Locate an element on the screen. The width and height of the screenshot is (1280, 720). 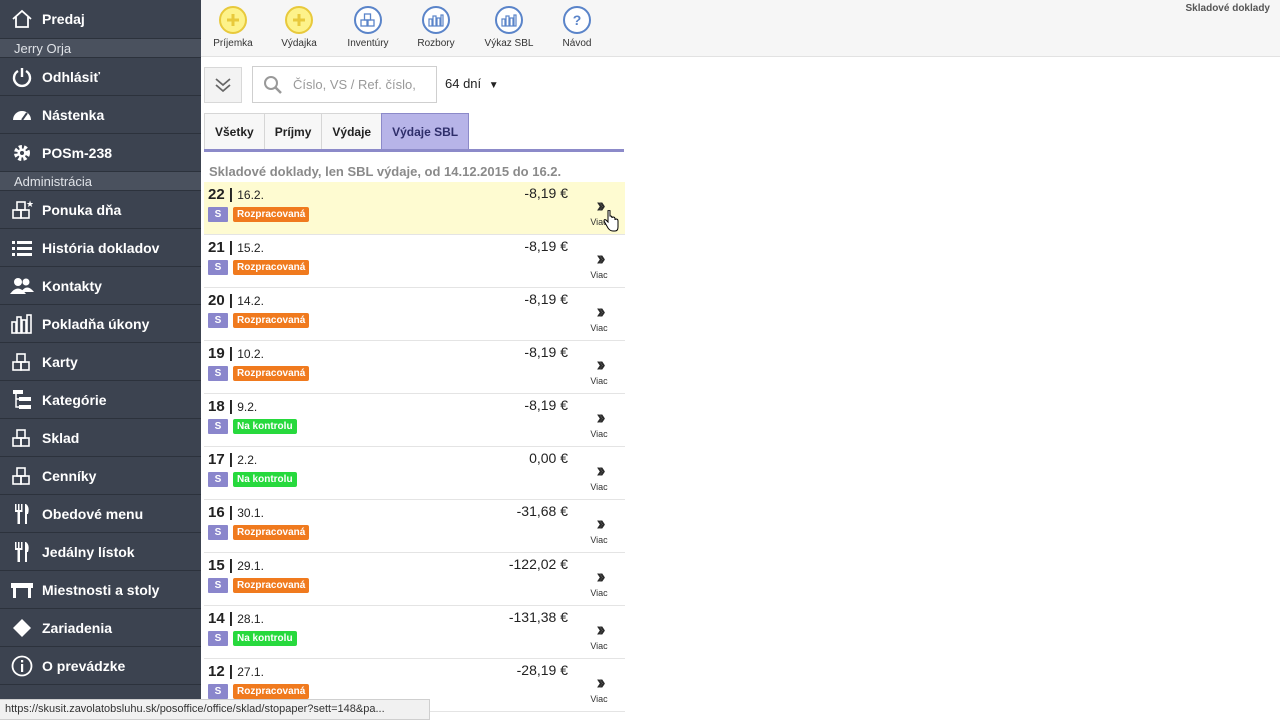
sidebar-item-label: Pokladňa úkony is located at coordinates (96, 323).